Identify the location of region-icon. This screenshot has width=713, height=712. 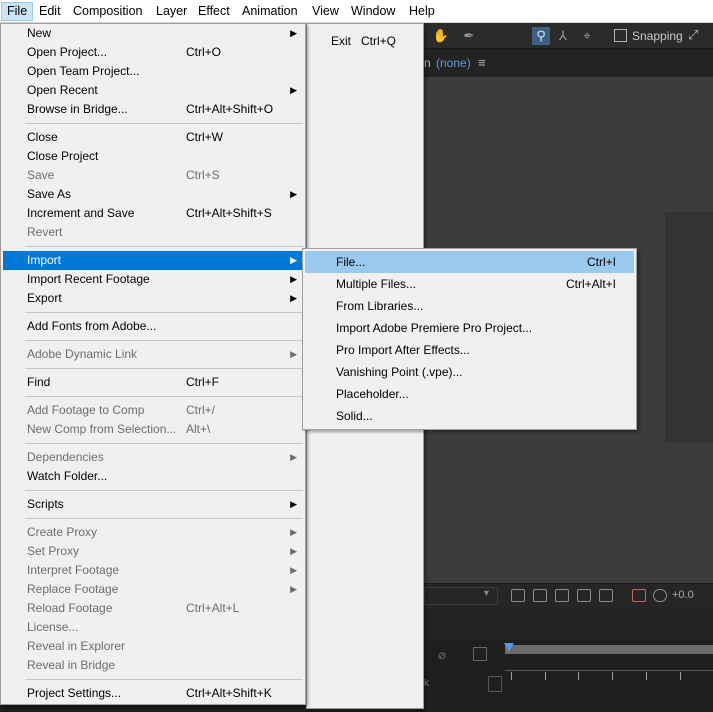
(540, 595).